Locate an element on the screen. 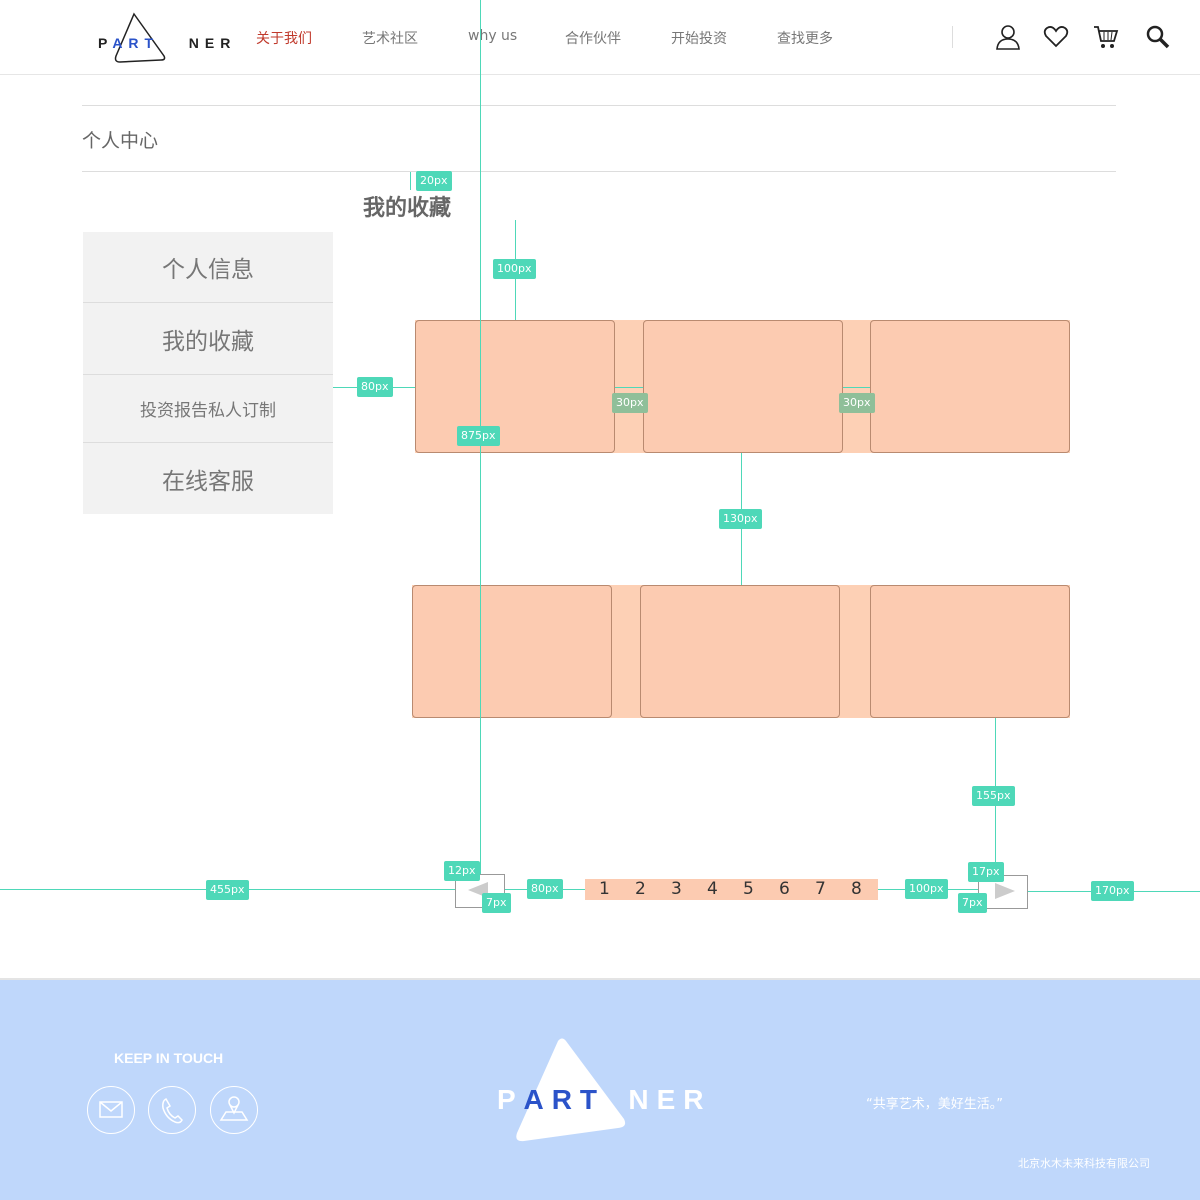 The height and width of the screenshot is (1200, 1200). footer-logo-text-right: NER is located at coordinates (670, 1099).